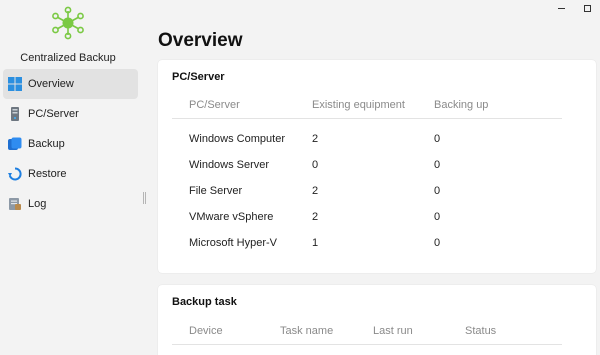  I want to click on column-header-task-name: Task name, so click(307, 331).